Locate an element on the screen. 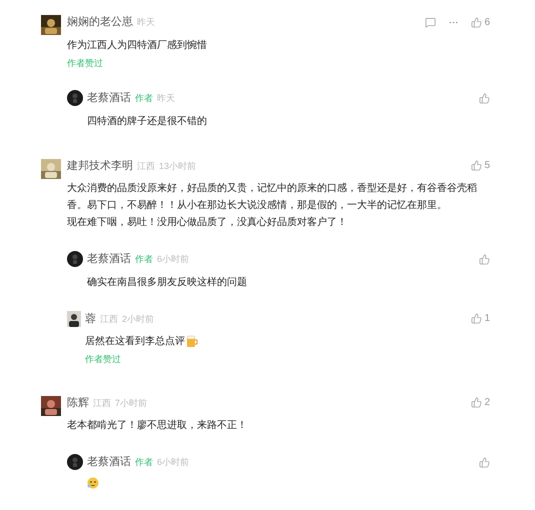 This screenshot has height=510, width=535. comment-text: 确实在南昌很多朋友反映这样的问题 is located at coordinates (167, 283).